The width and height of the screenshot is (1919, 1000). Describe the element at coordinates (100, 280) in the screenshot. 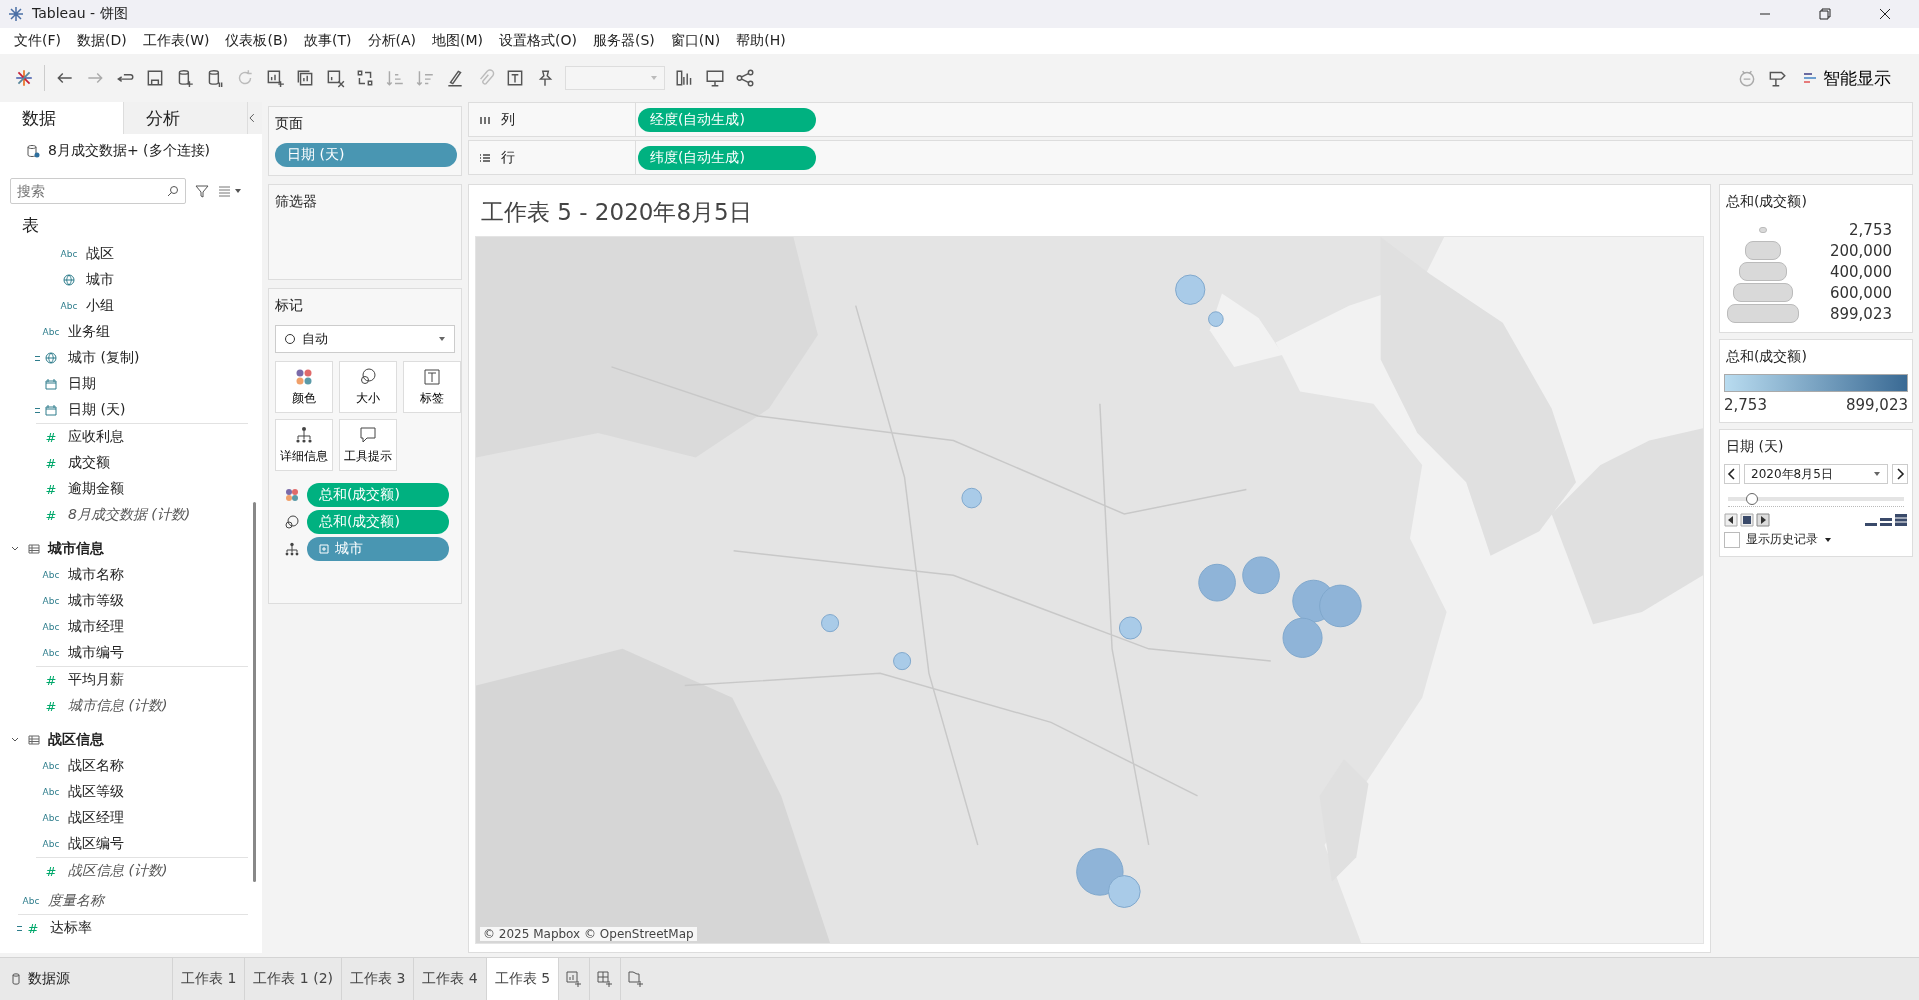

I see `field-label: 城市` at that location.